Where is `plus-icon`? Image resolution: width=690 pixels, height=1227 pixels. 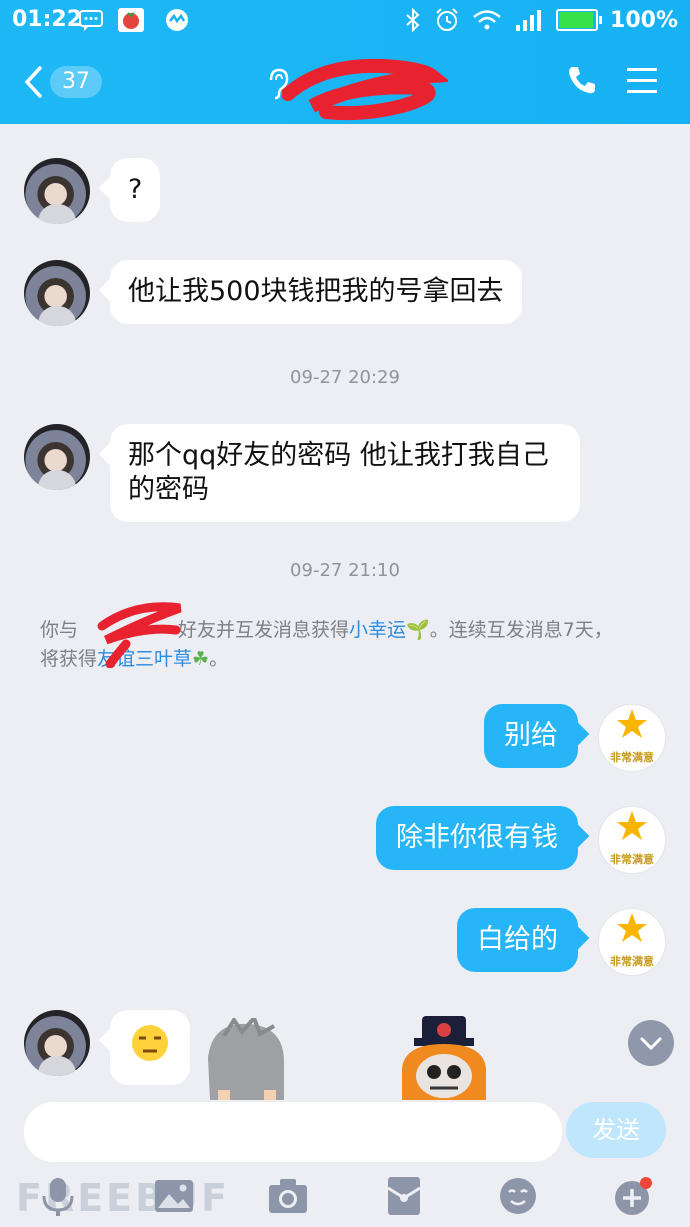
plus-icon is located at coordinates (632, 1196).